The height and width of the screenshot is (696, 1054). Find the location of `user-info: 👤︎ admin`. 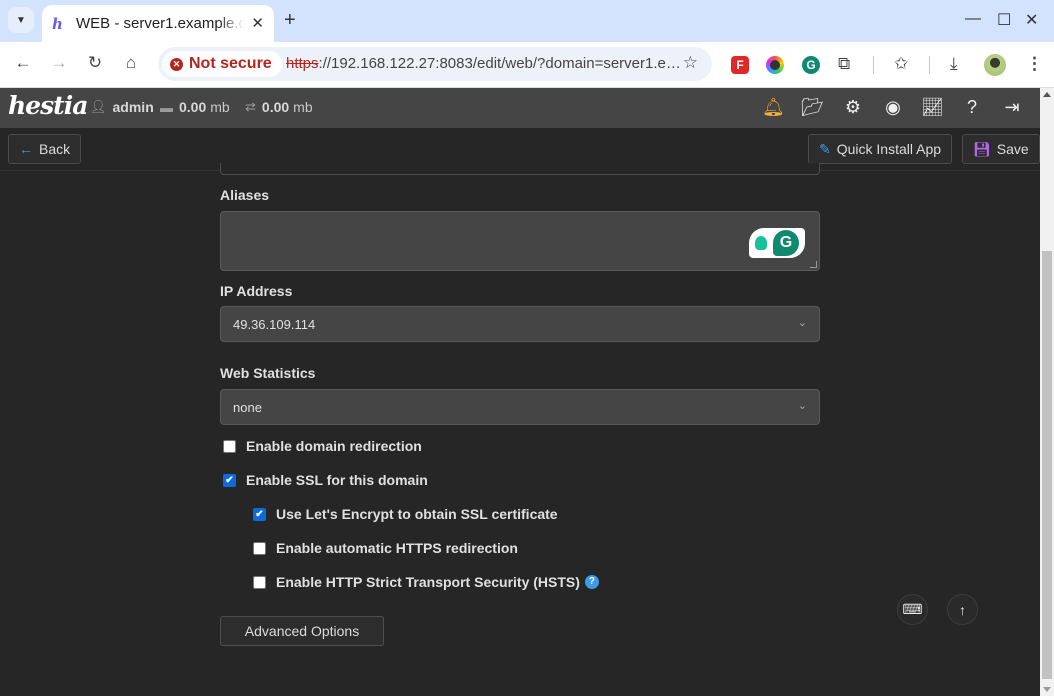

user-info: 👤︎ admin is located at coordinates (124, 107).